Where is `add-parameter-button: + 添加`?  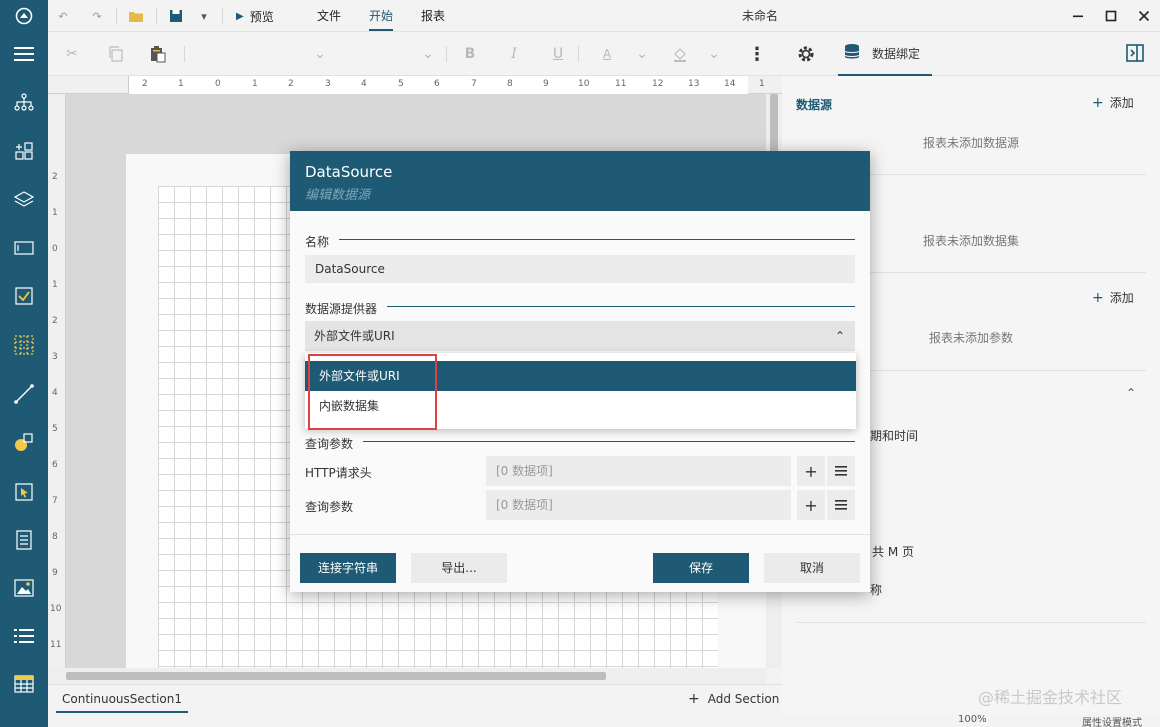
add-parameter-button: + 添加 is located at coordinates (1113, 297).